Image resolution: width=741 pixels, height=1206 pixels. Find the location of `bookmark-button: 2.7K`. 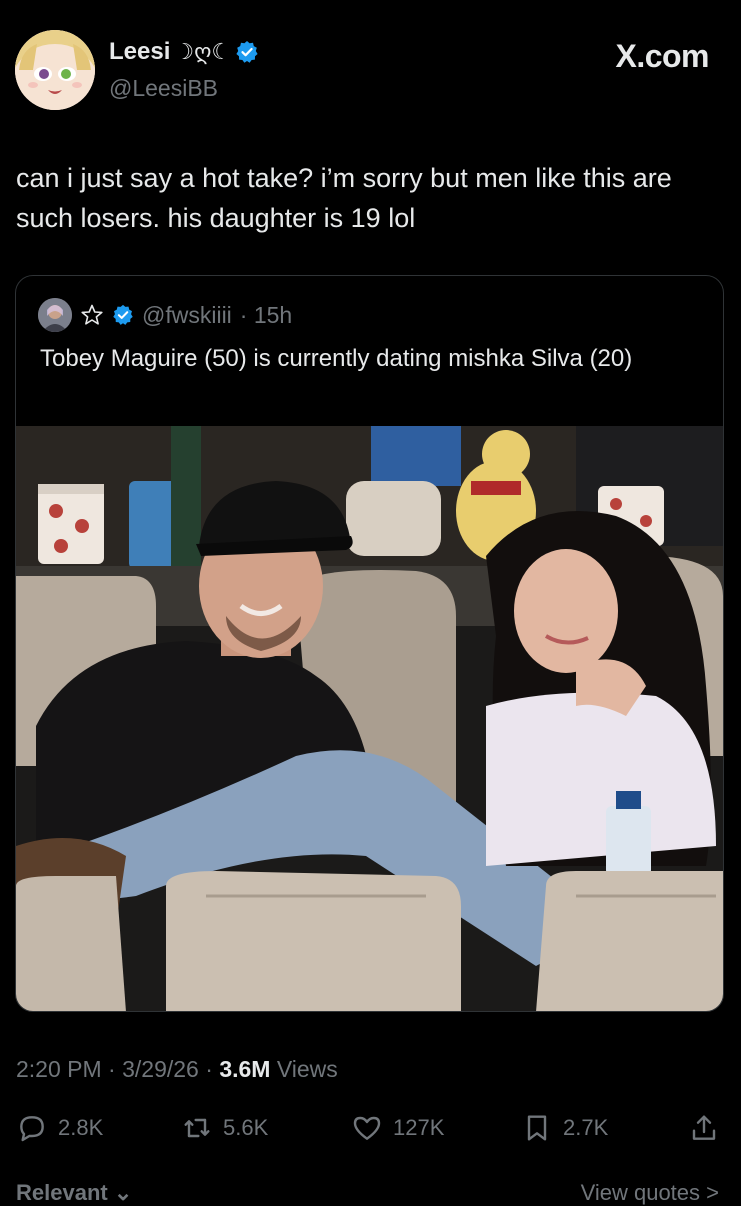

bookmark-button: 2.7K is located at coordinates (564, 1128).